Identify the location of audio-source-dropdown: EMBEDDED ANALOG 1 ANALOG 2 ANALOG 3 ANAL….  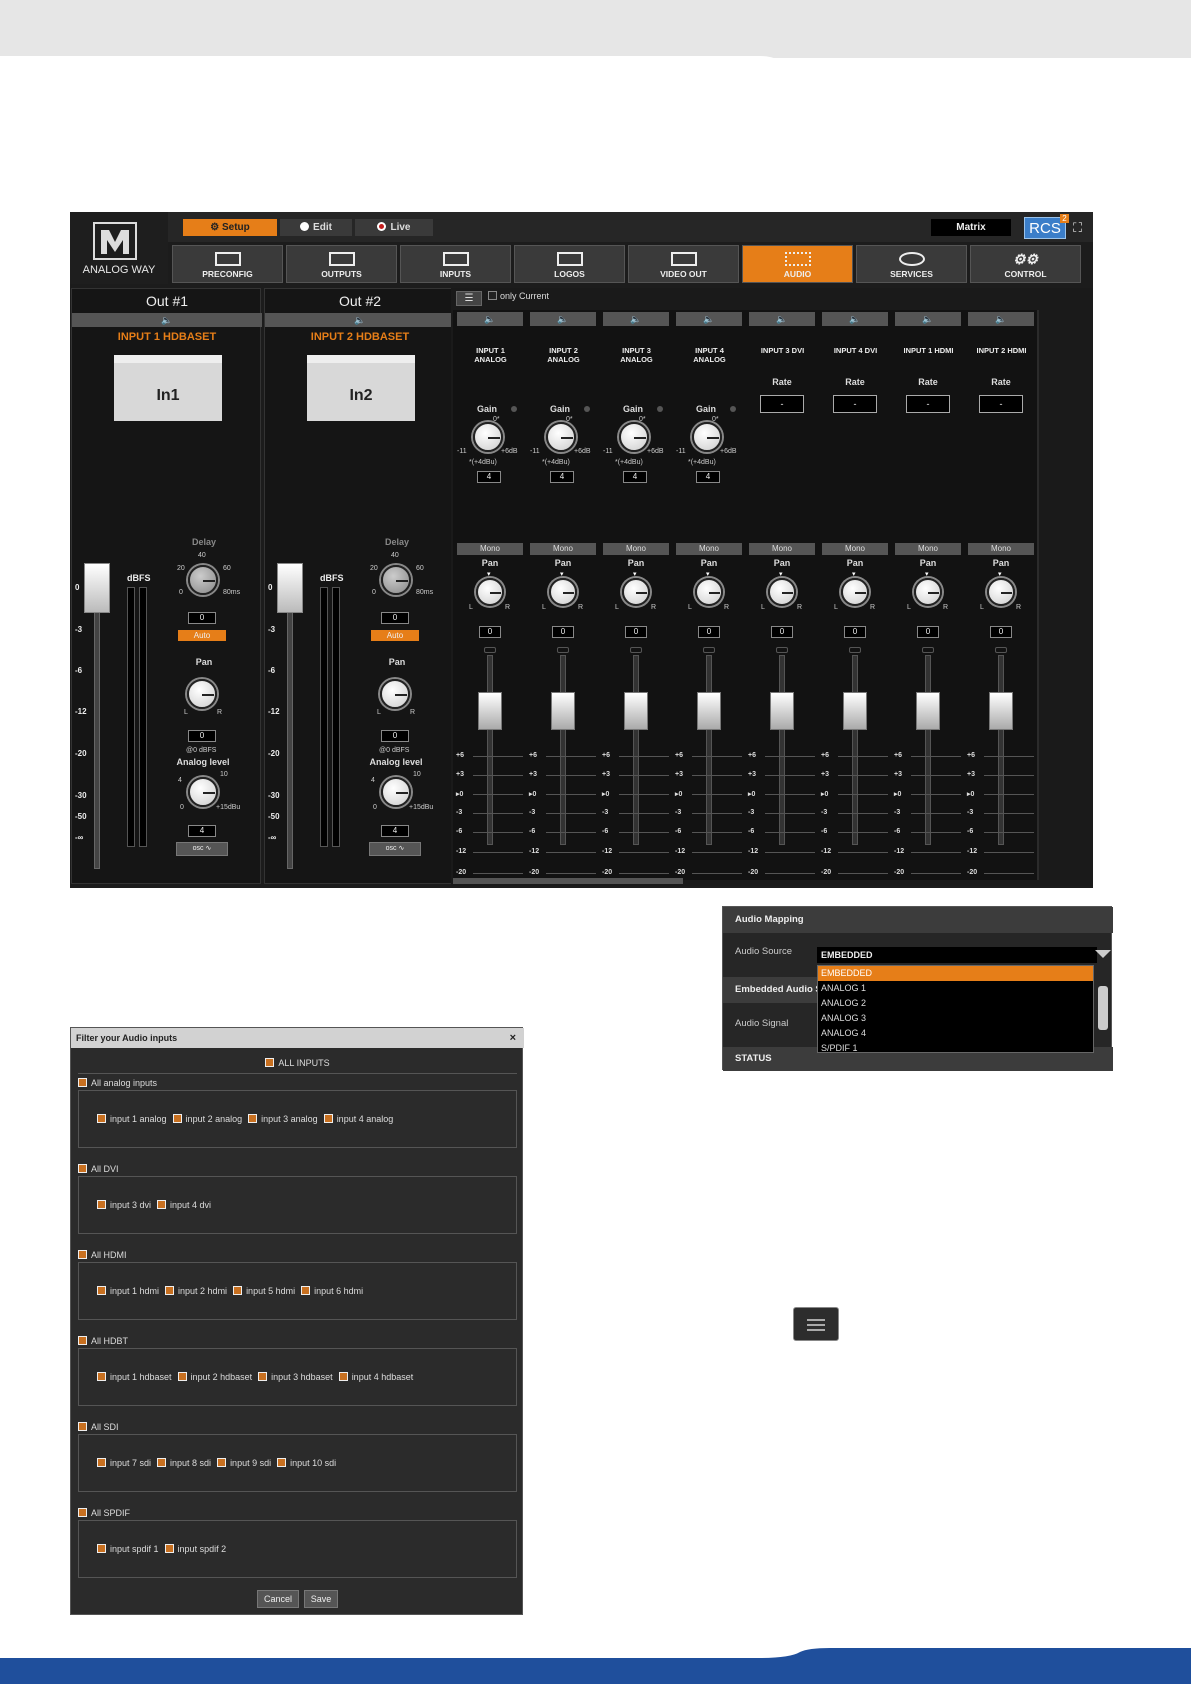
(955, 1009).